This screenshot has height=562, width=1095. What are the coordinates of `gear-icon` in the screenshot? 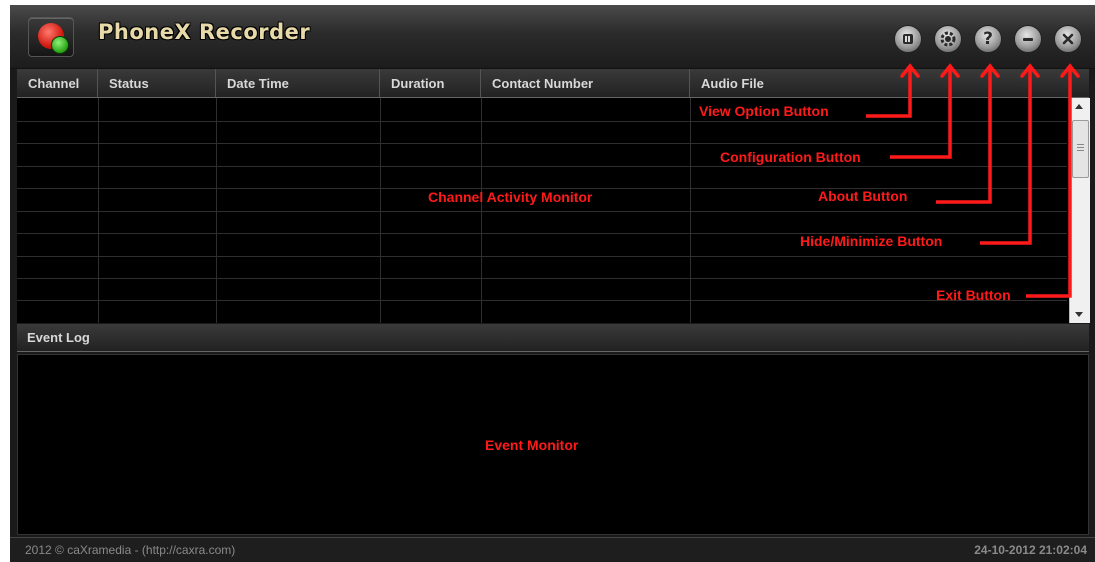 It's located at (948, 39).